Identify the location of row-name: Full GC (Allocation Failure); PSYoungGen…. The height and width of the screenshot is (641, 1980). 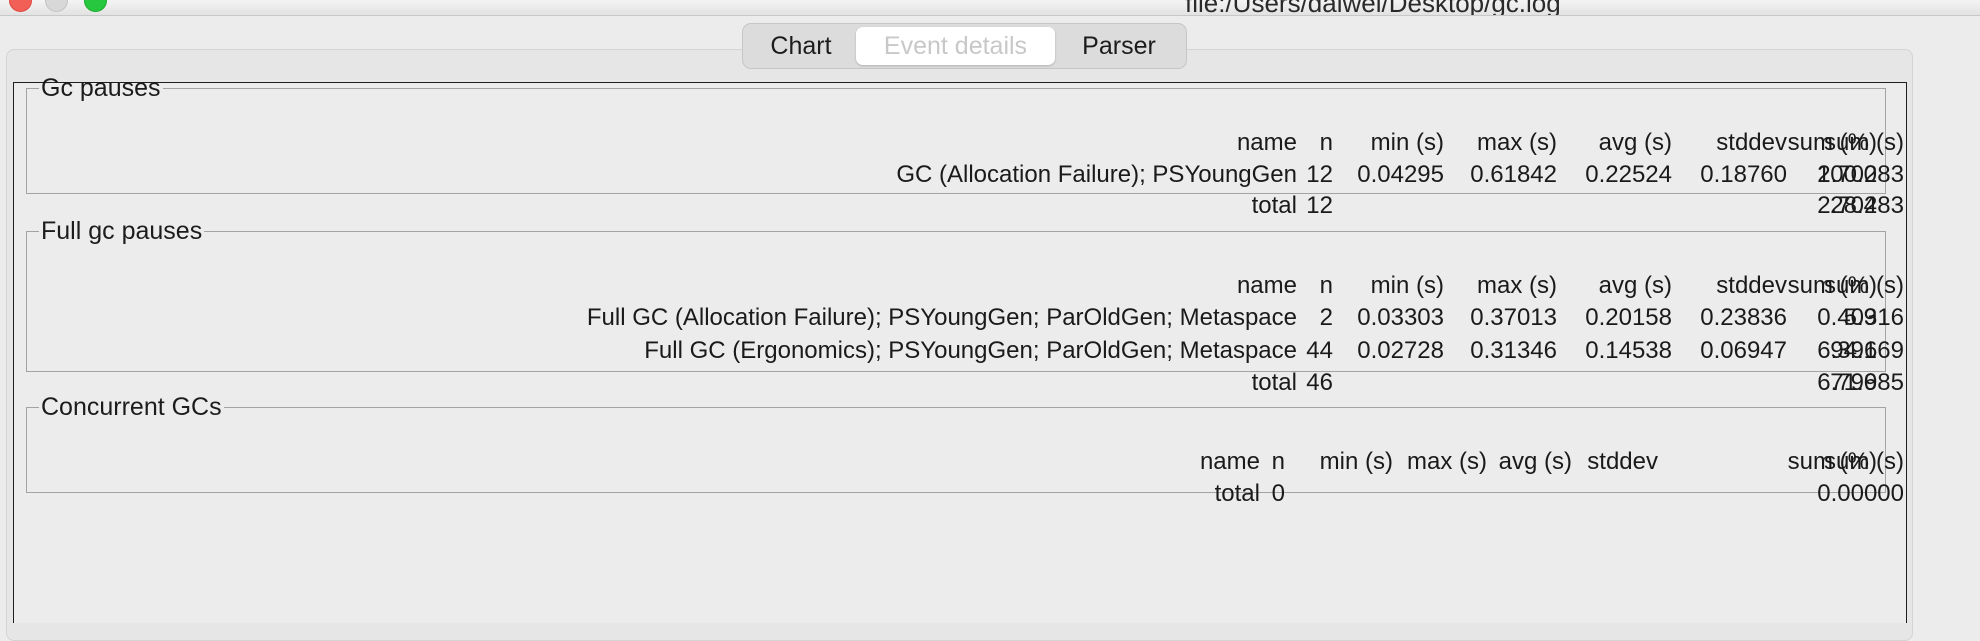
(941, 317).